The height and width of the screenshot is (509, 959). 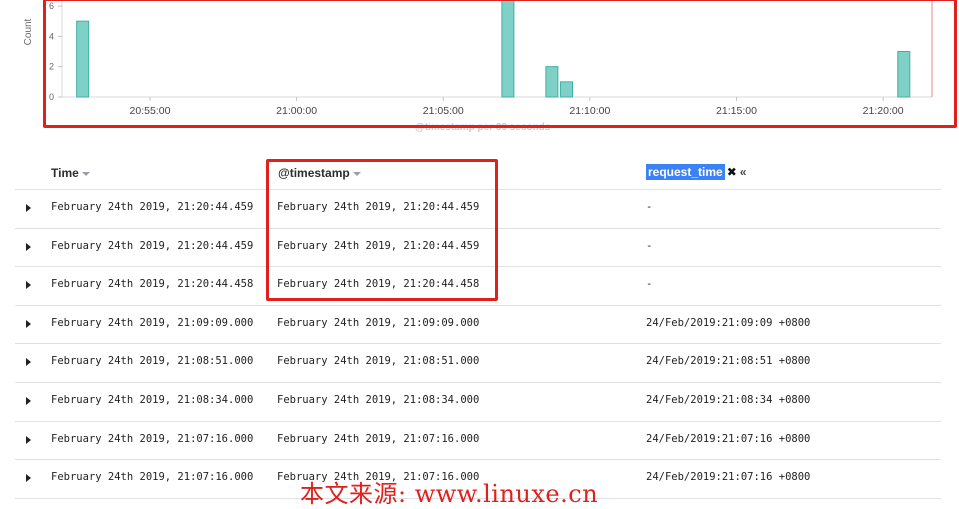 What do you see at coordinates (728, 400) in the screenshot?
I see `cell-request-time: 24/Feb/2019:21:08:34 +0800` at bounding box center [728, 400].